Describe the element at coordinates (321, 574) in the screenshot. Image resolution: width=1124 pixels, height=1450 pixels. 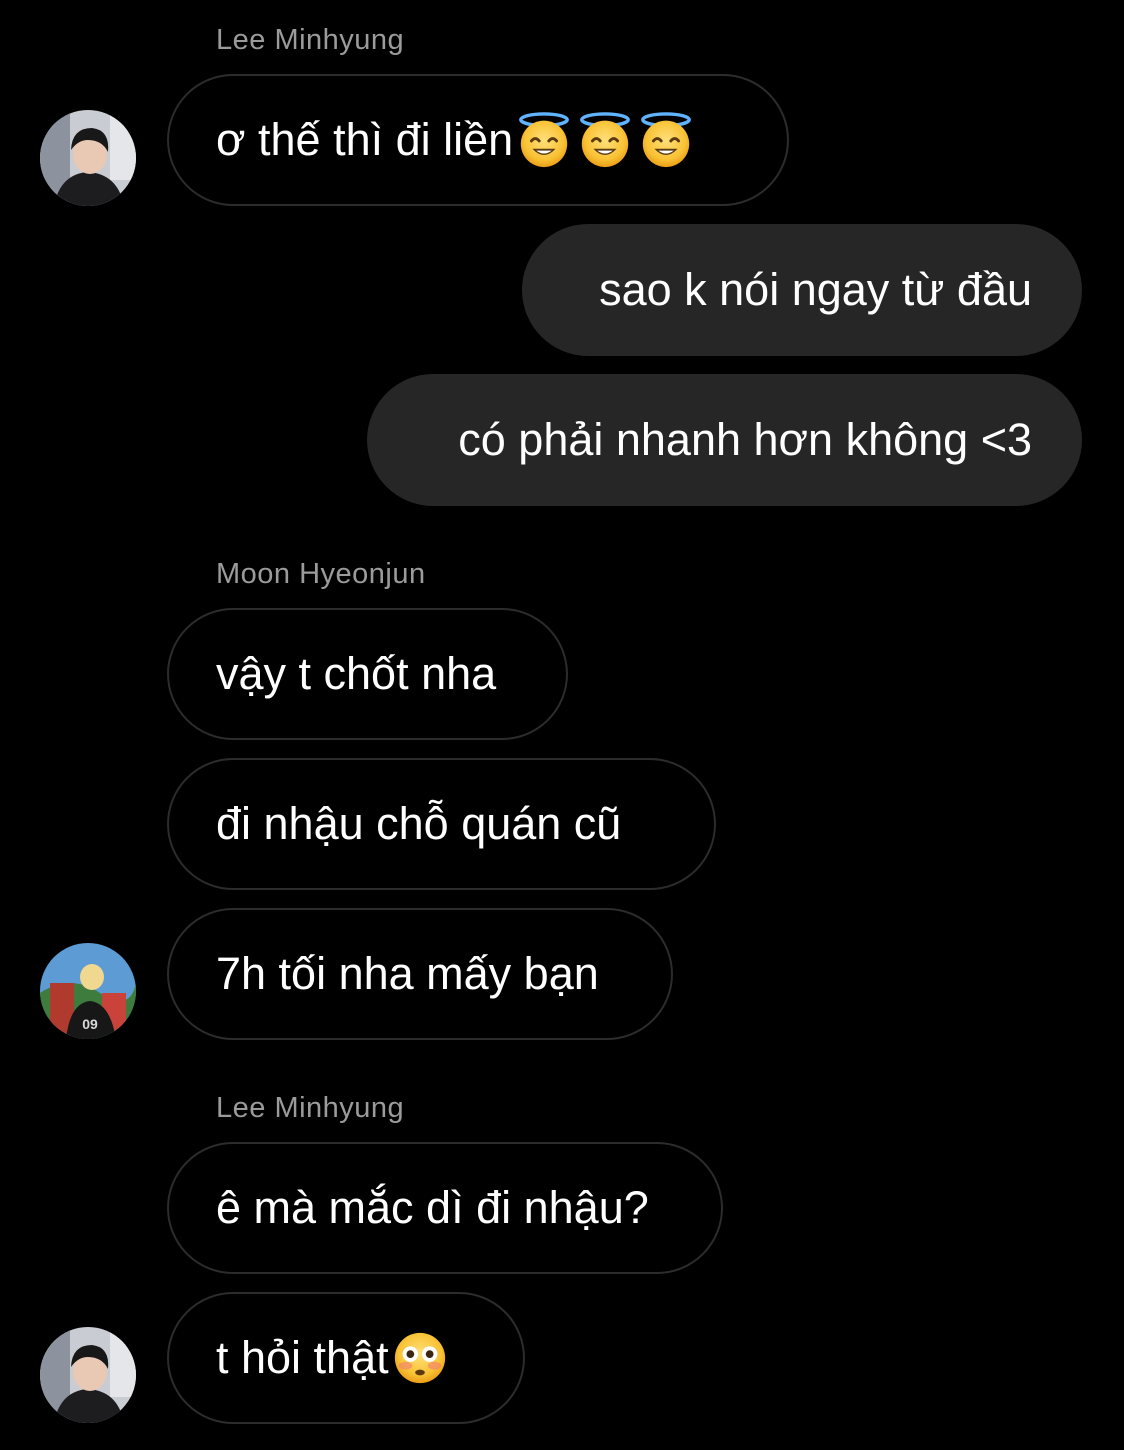
I see `sender-name: Moon Hyeonjun` at that location.